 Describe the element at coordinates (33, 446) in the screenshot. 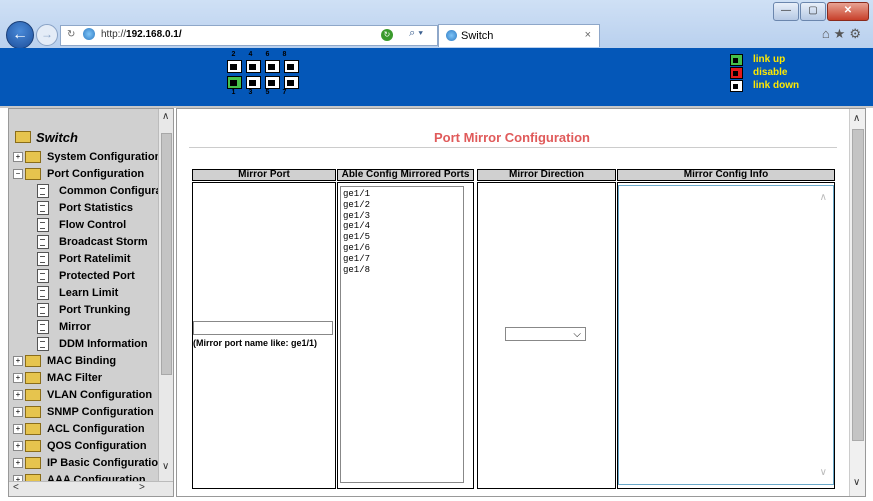

I see `folder-icon` at that location.